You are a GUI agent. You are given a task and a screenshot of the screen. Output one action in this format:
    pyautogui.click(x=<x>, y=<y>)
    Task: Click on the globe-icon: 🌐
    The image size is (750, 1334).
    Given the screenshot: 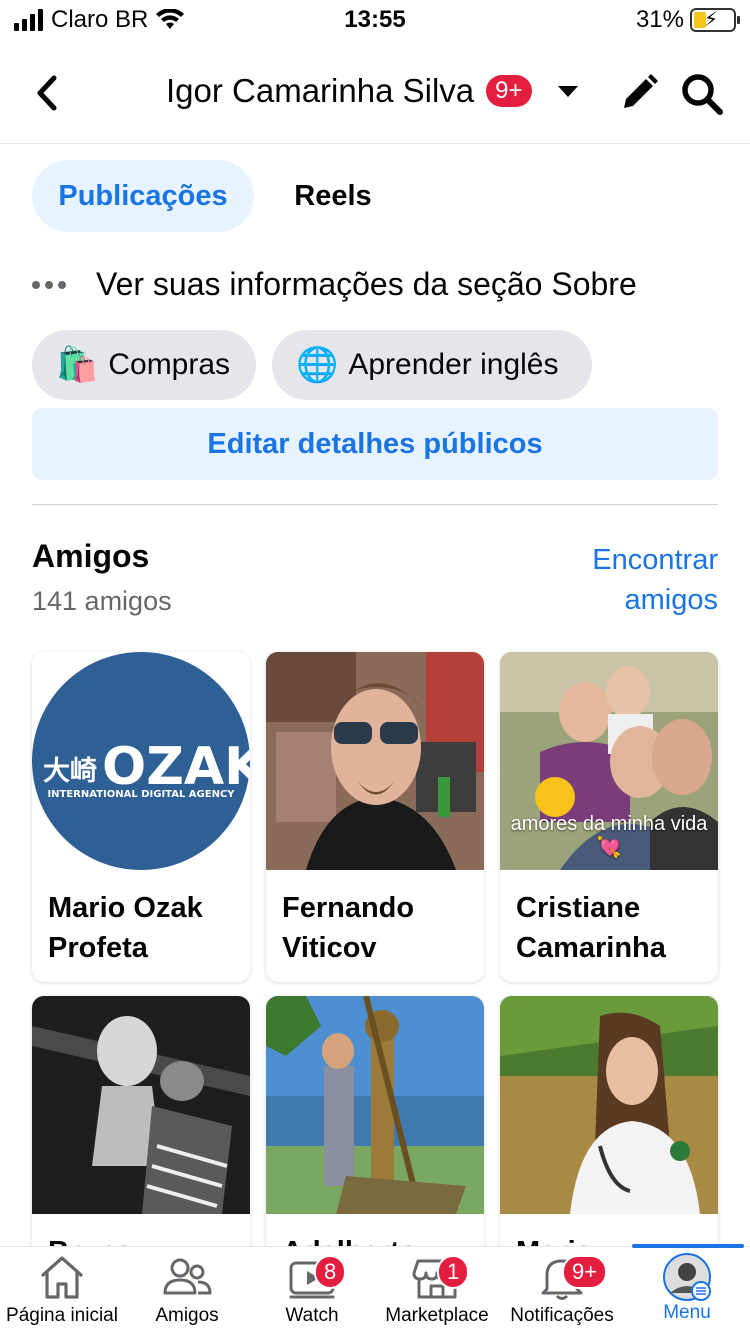 What is the action you would take?
    pyautogui.click(x=317, y=365)
    